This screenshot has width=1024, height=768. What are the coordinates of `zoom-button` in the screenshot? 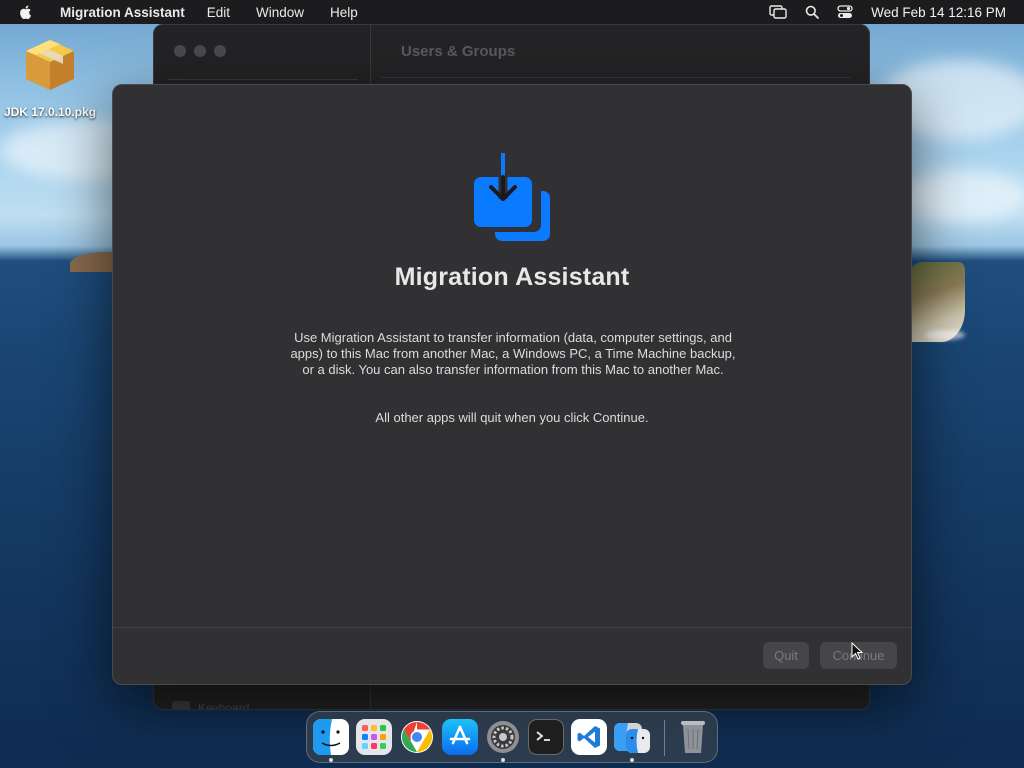 It's located at (220, 51).